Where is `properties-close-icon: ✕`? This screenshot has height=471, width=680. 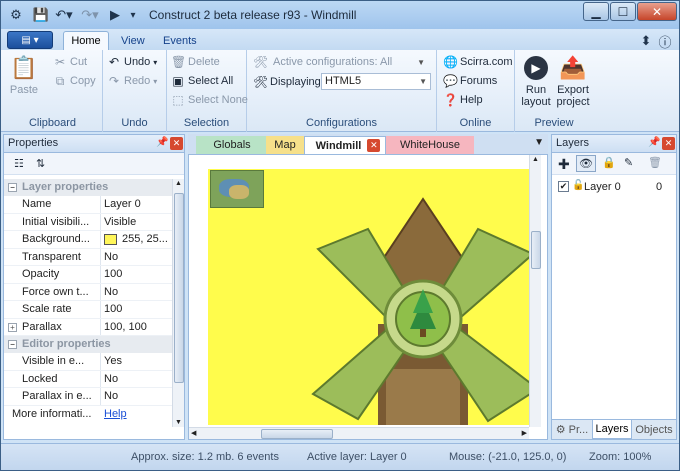 properties-close-icon: ✕ is located at coordinates (176, 143).